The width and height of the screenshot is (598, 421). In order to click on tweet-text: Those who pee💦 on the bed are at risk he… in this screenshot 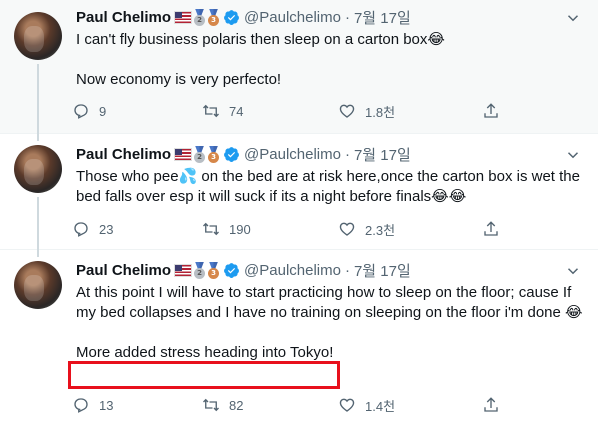, I will do `click(330, 187)`.